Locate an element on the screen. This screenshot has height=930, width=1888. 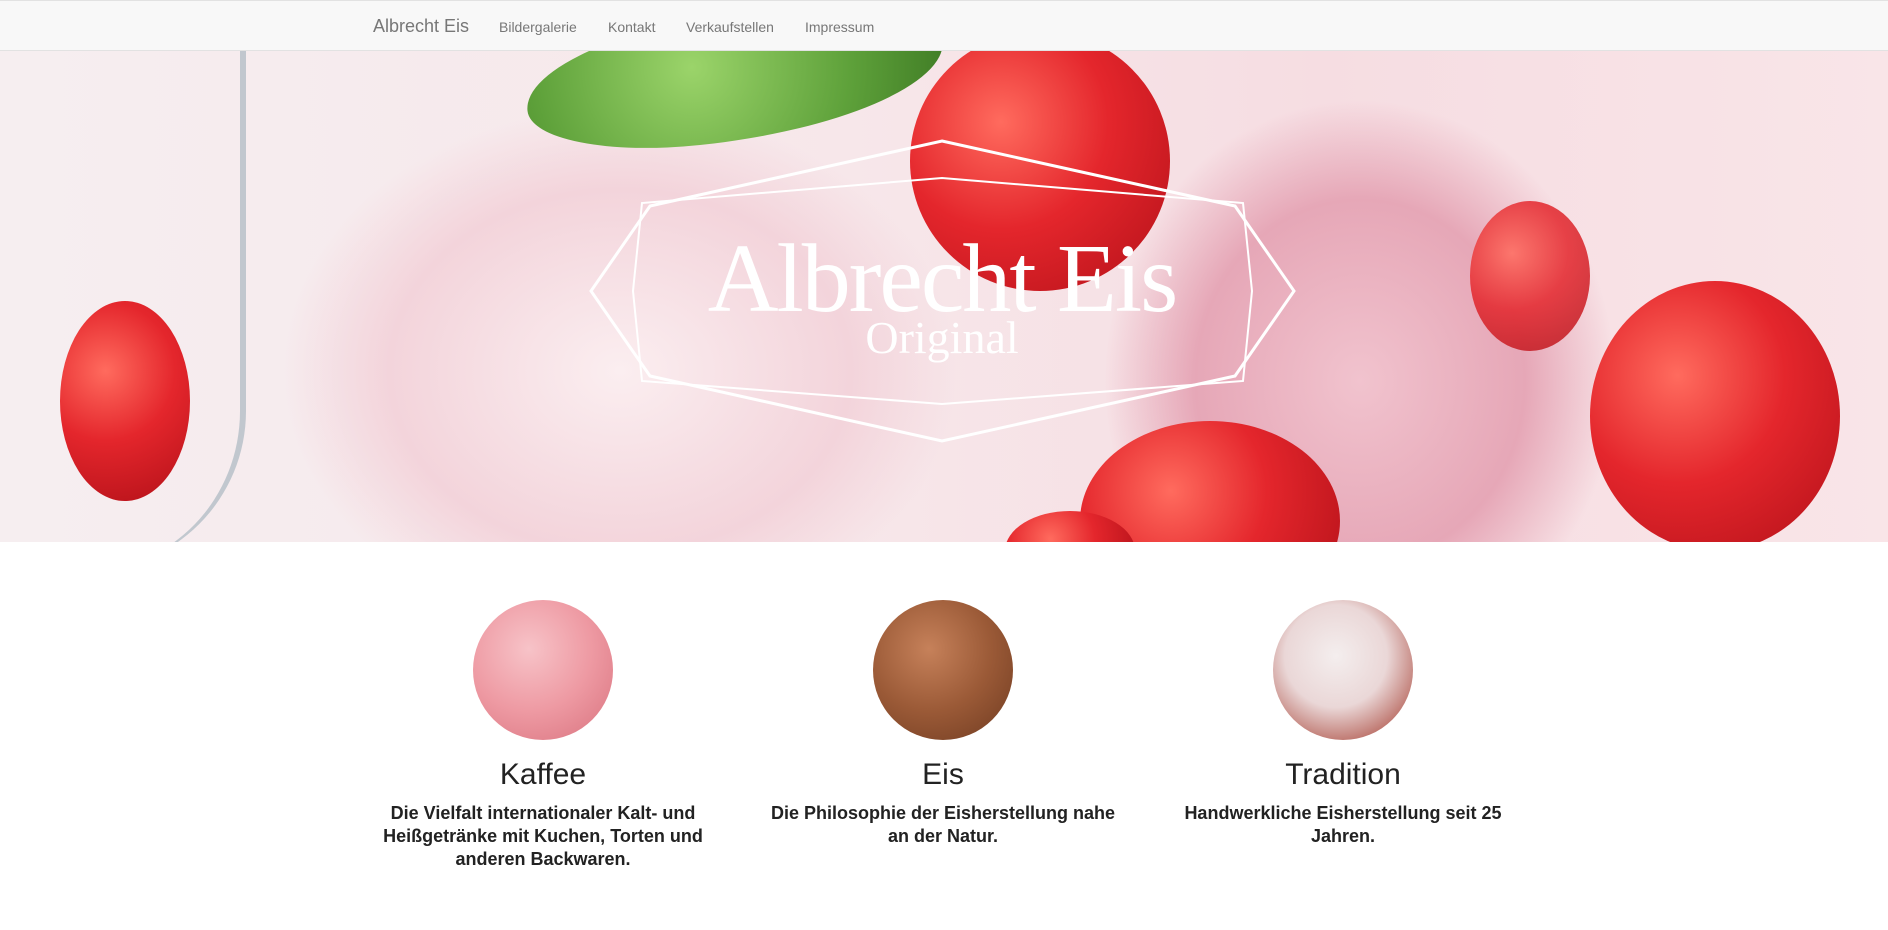
hero-logo: Albrecht Eis Original is located at coordinates (942, 291).